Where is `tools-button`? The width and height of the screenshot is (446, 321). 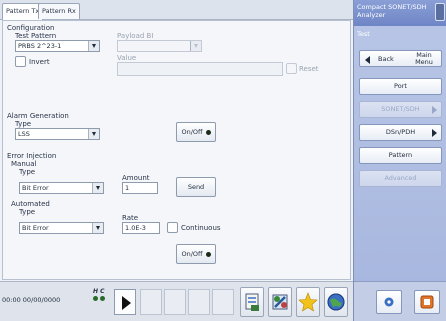
tools-button is located at coordinates (280, 302).